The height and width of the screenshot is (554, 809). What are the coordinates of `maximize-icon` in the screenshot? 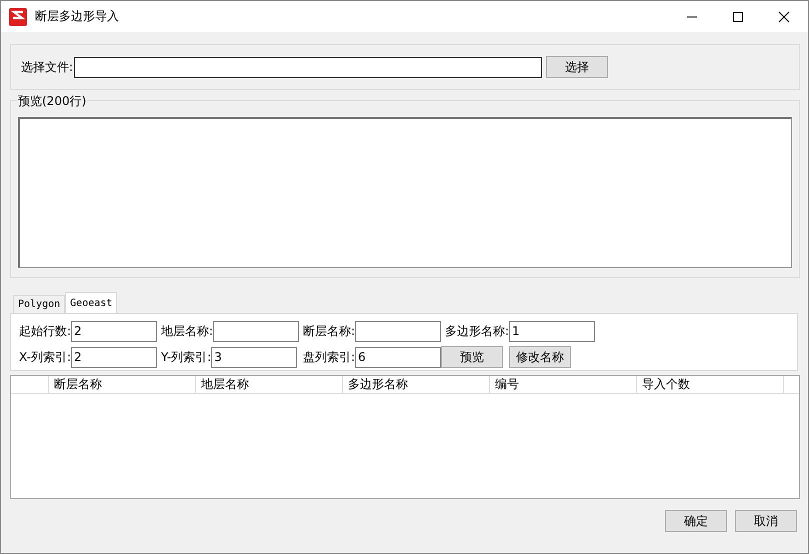 It's located at (738, 16).